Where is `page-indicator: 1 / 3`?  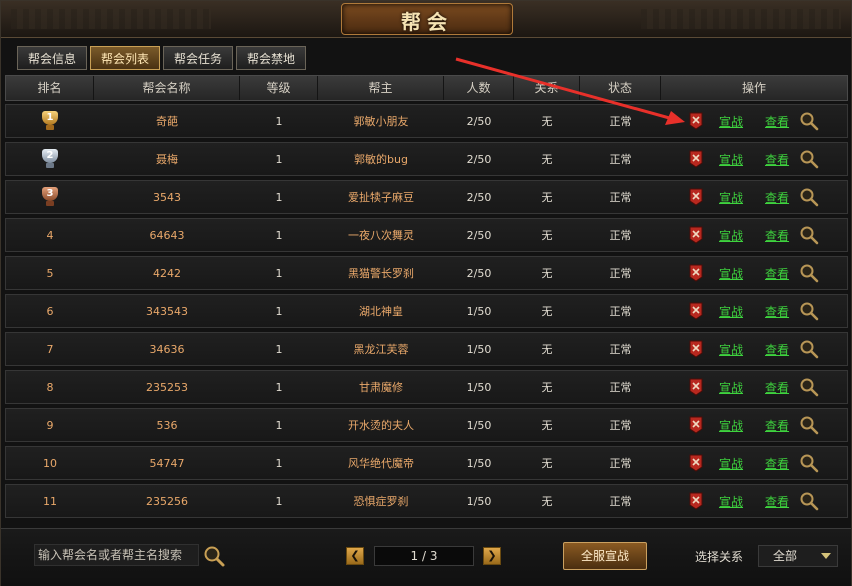 page-indicator: 1 / 3 is located at coordinates (424, 556).